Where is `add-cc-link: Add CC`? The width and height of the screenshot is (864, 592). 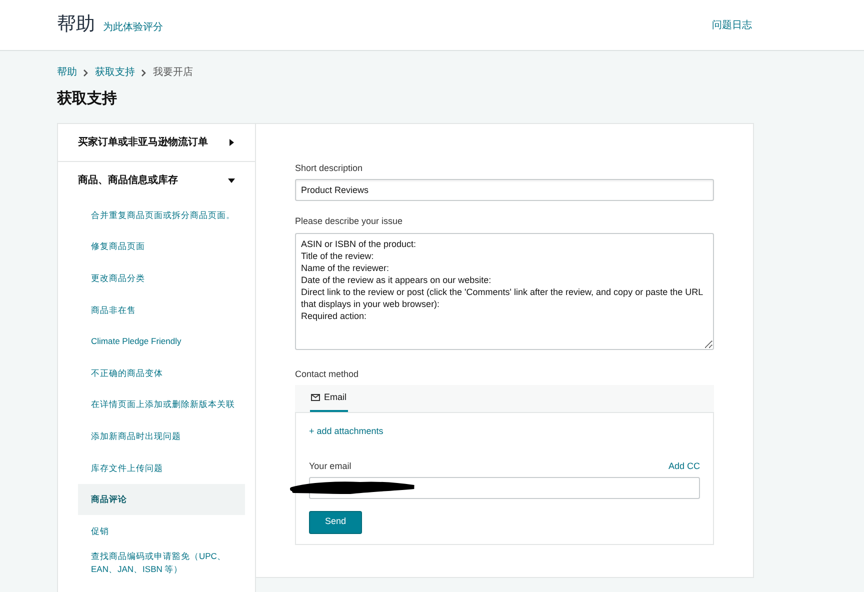
add-cc-link: Add CC is located at coordinates (684, 467).